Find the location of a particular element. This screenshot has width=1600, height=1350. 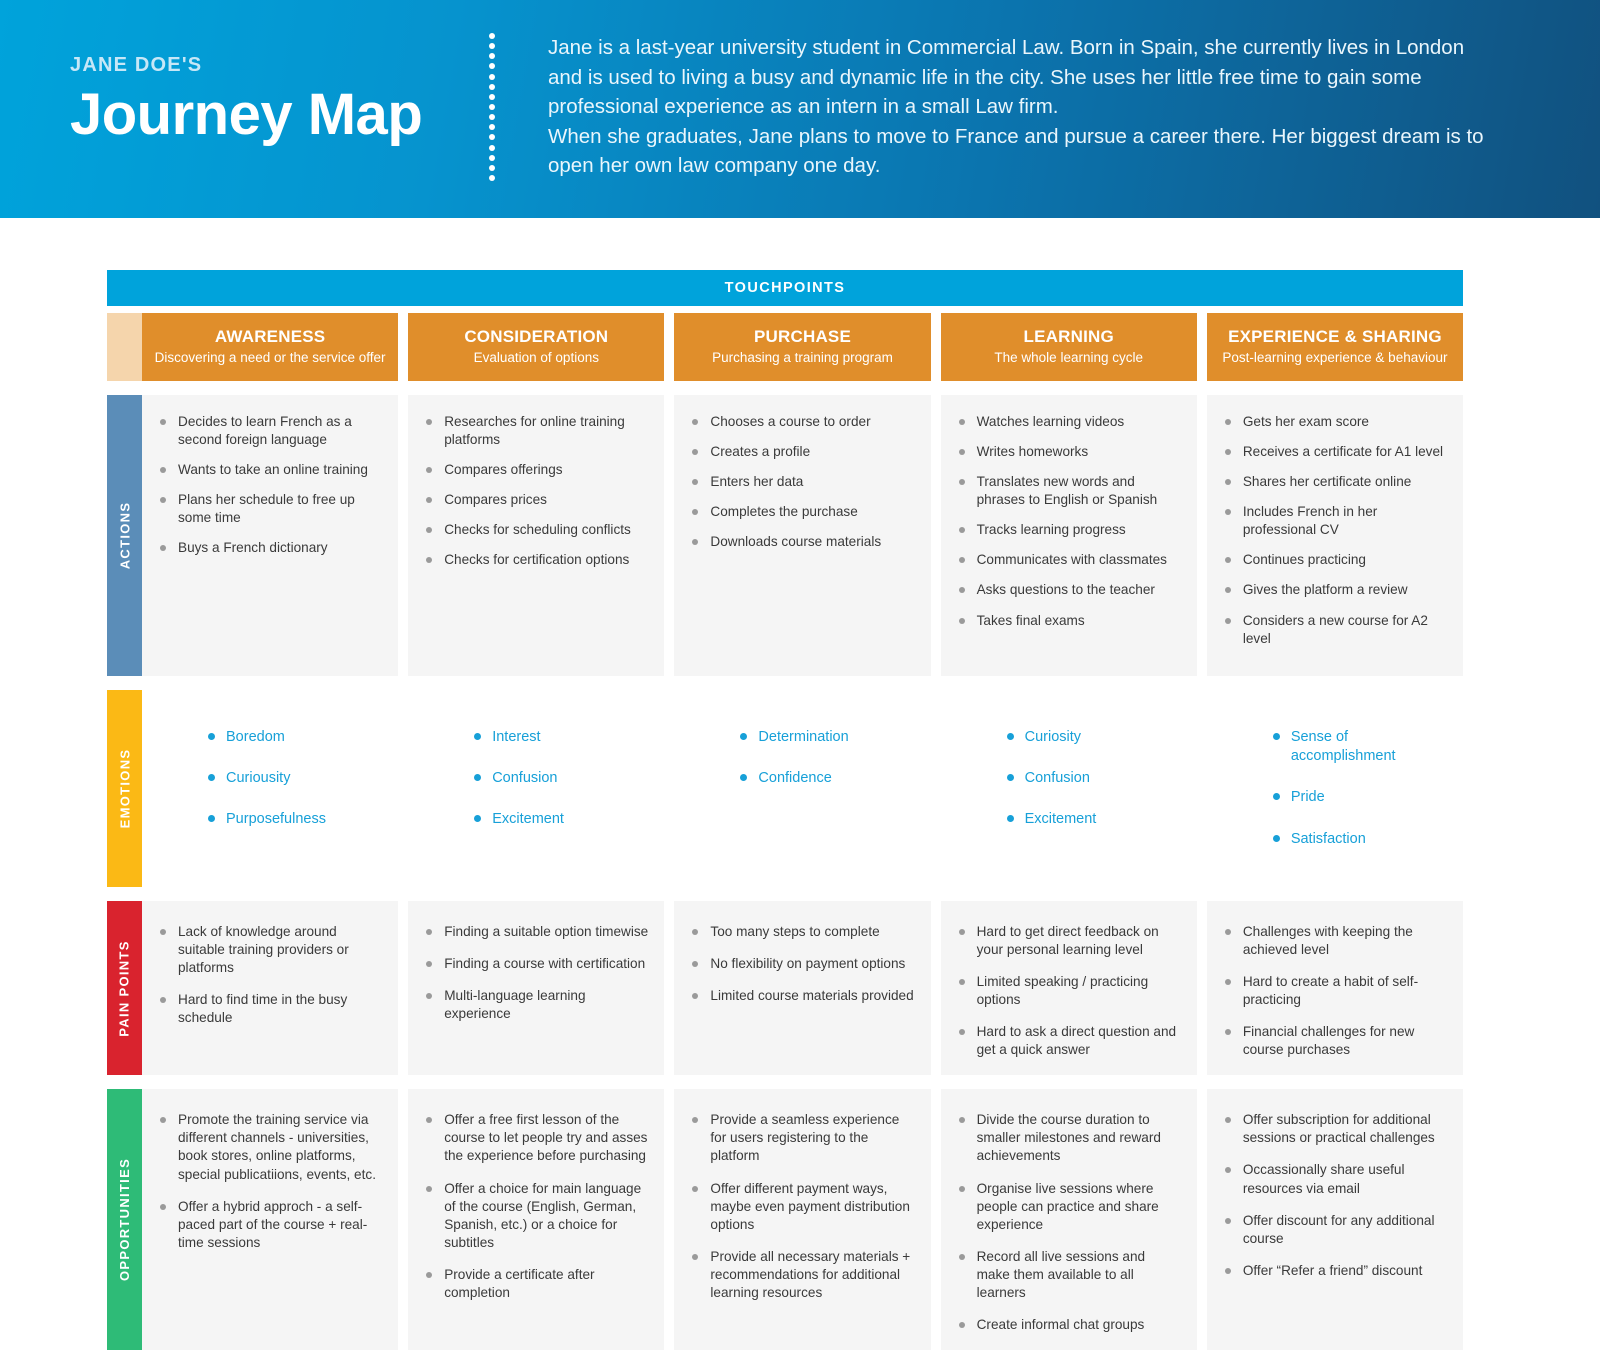

stage-header-learning: LEARNING The whole learning cycle is located at coordinates (1068, 347).